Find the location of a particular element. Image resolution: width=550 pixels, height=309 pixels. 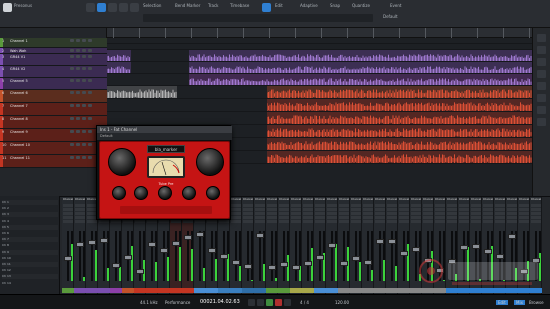

high-freq-knob is located at coordinates (213, 193).